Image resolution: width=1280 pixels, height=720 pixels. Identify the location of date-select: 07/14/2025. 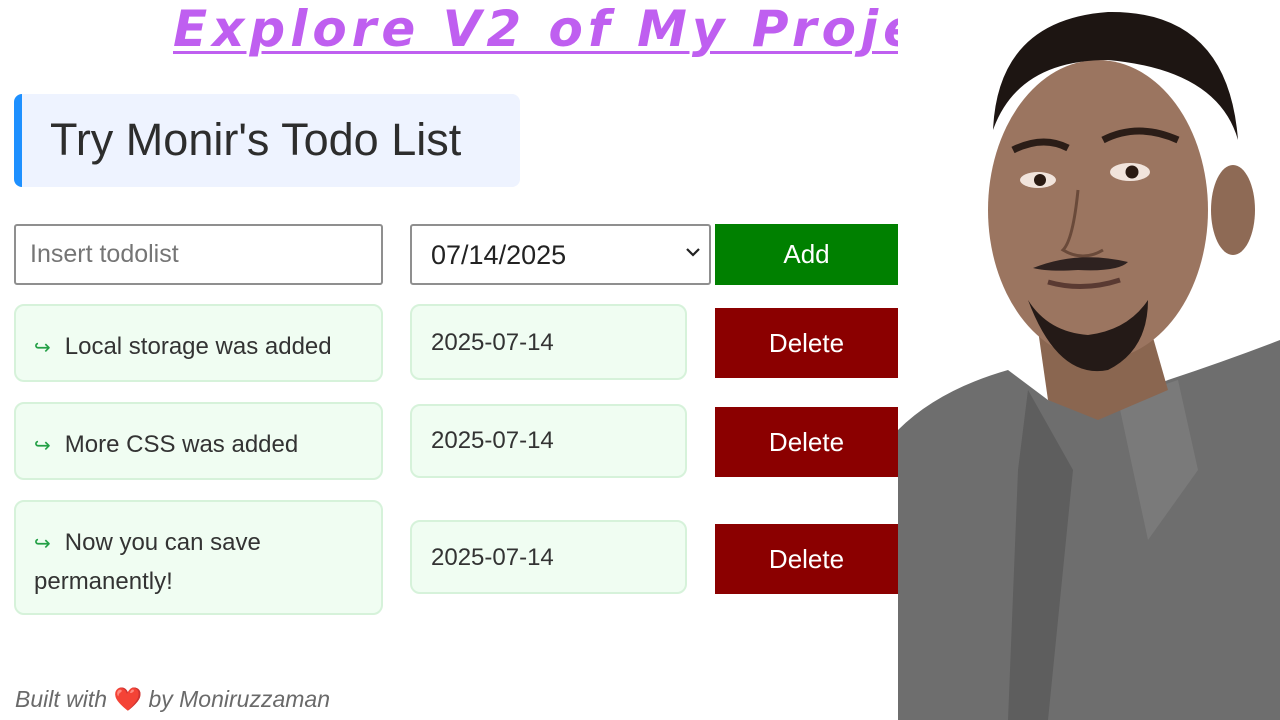
(560, 254).